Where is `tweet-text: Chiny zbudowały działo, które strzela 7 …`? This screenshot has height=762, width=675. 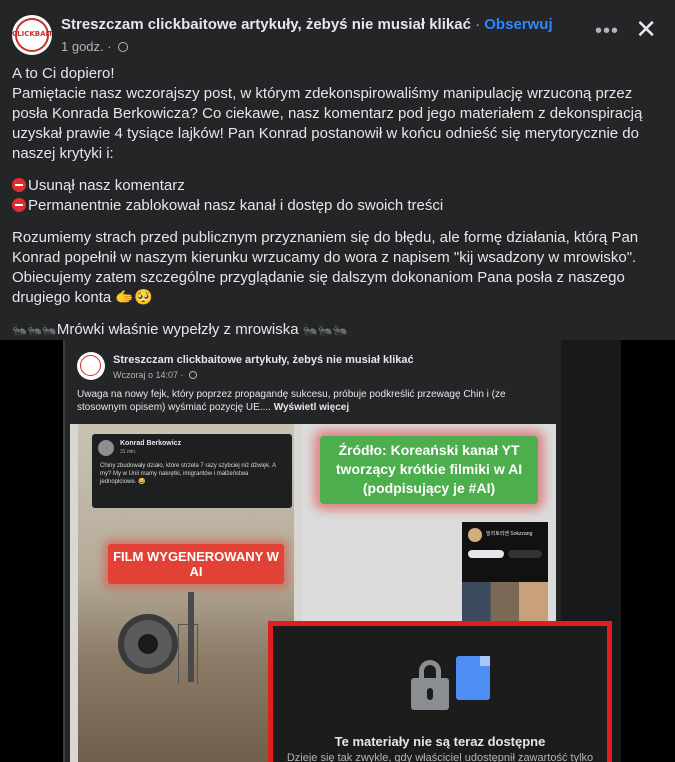 tweet-text: Chiny zbudowały działo, które strzela 7 … is located at coordinates (188, 474).